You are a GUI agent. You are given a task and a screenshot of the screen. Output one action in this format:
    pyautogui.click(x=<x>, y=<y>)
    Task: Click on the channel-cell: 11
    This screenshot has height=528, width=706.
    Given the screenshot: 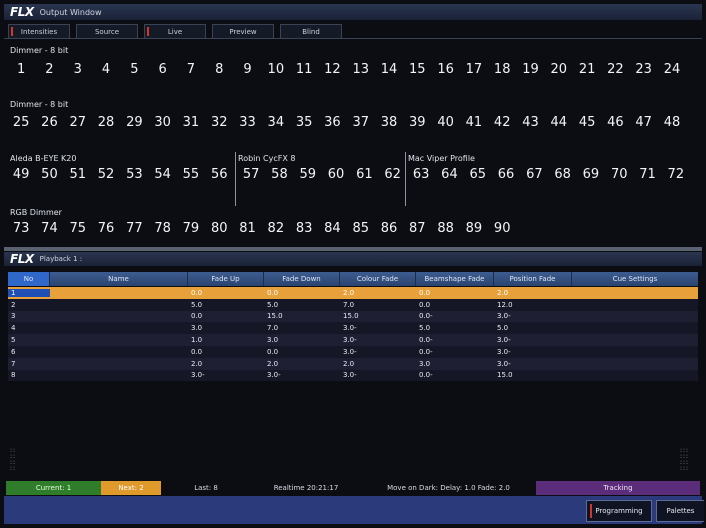 What is the action you would take?
    pyautogui.click(x=304, y=69)
    